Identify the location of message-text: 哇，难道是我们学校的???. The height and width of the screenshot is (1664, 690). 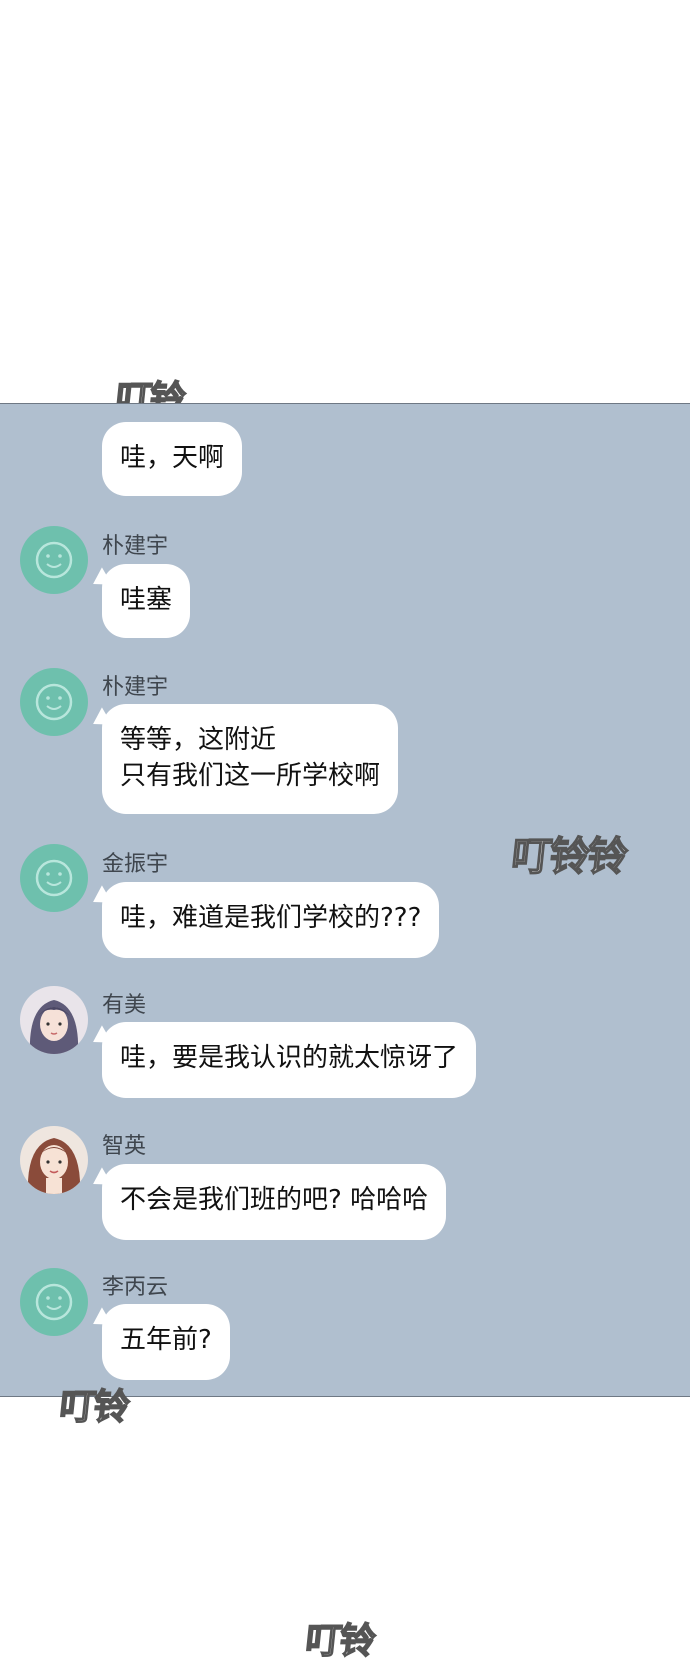
(271, 918).